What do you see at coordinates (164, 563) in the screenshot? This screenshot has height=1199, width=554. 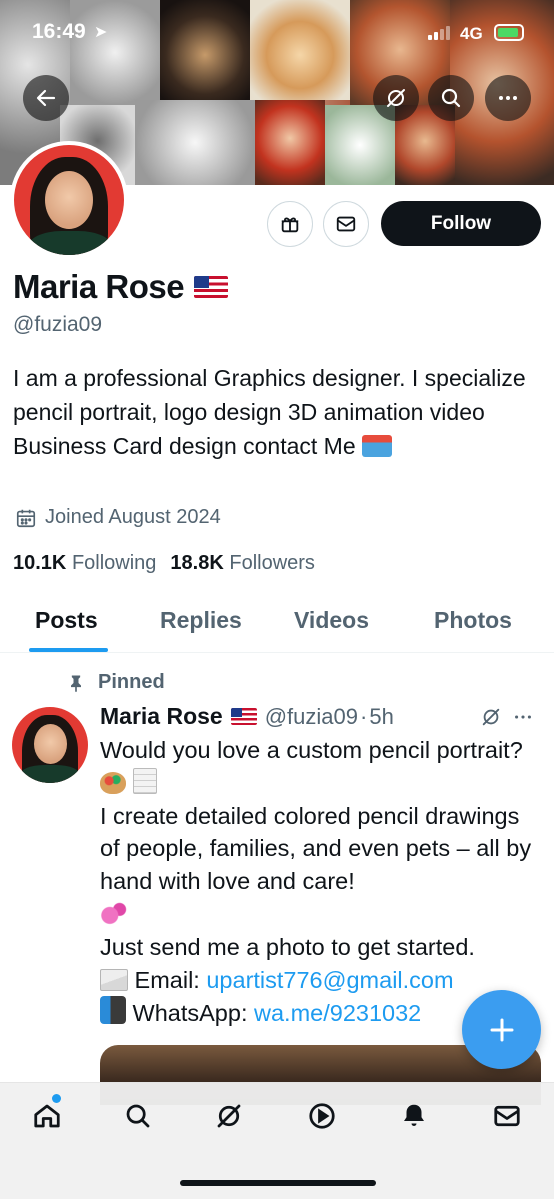 I see `follow-stats: 10.1K Following 18.8K Followers` at bounding box center [164, 563].